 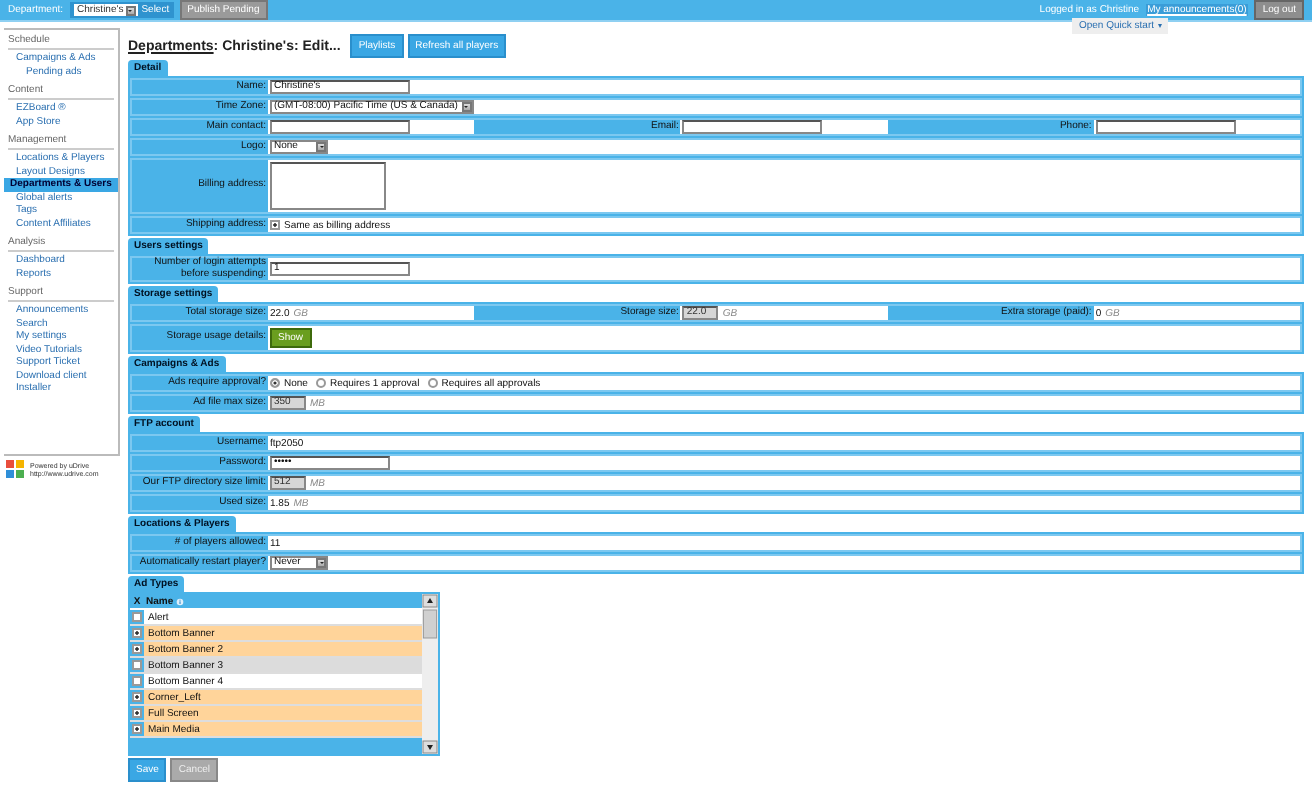 I want to click on caret-icon, so click(x=1160, y=26).